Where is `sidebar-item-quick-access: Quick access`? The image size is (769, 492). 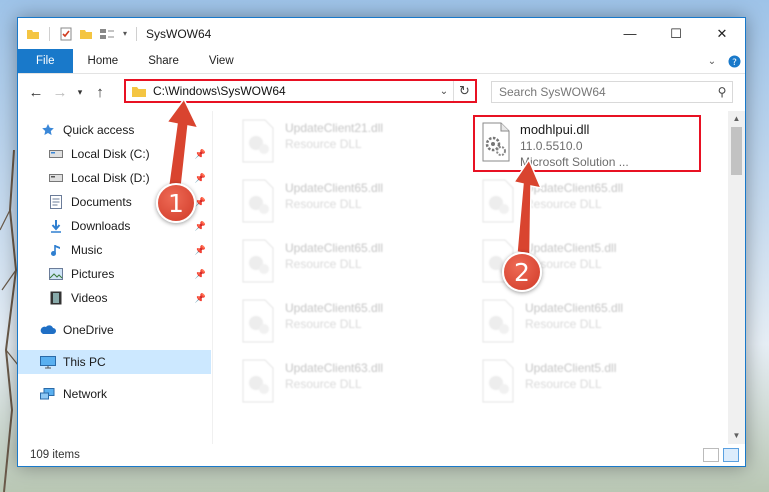
sidebar-item-quick-access: Quick access is located at coordinates (115, 130).